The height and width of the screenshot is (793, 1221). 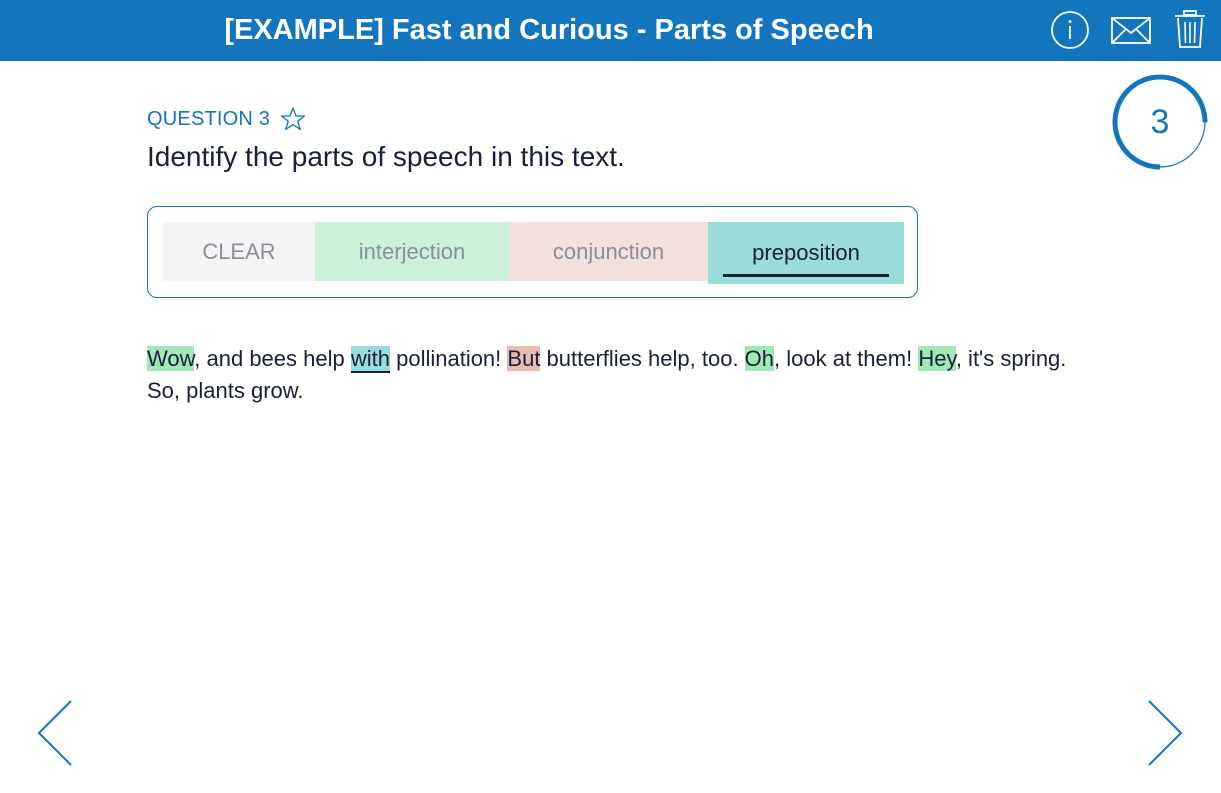 I want to click on question-number: 3, so click(x=1160, y=122).